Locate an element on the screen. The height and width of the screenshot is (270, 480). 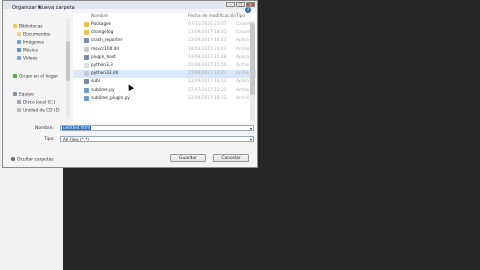
file-row: python3.3 02/06/2017 15:52 Archiv is located at coordinates (164, 66).